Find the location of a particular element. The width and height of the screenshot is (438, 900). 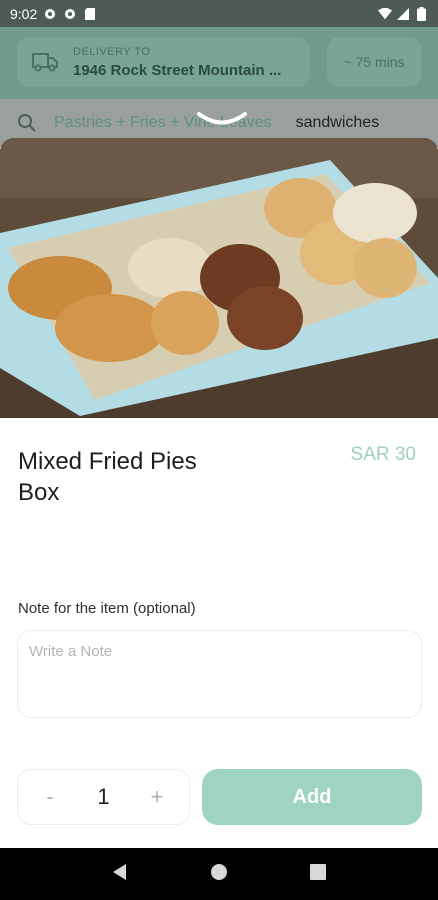

back-icon is located at coordinates (120, 874).